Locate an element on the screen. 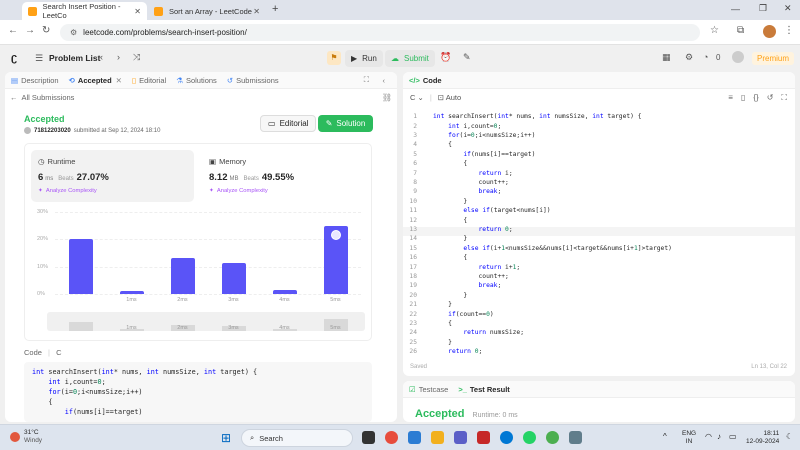 The height and width of the screenshot is (450, 800). browser-menu-icon: ⋮ is located at coordinates (789, 30).